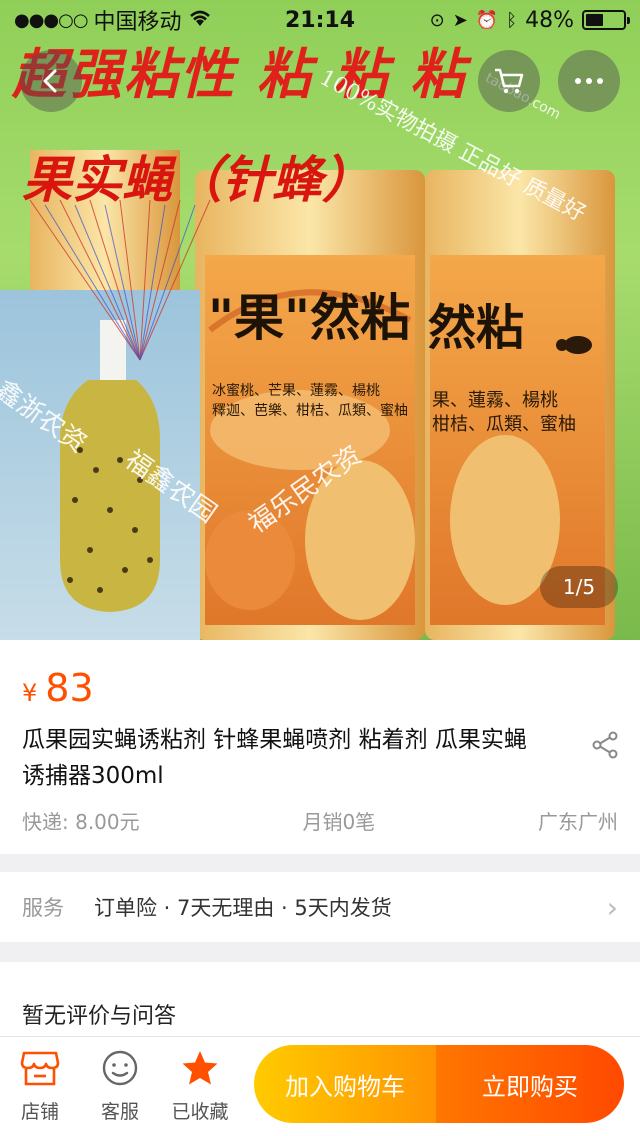  What do you see at coordinates (460, 20) in the screenshot?
I see `location-icon: ➤` at bounding box center [460, 20].